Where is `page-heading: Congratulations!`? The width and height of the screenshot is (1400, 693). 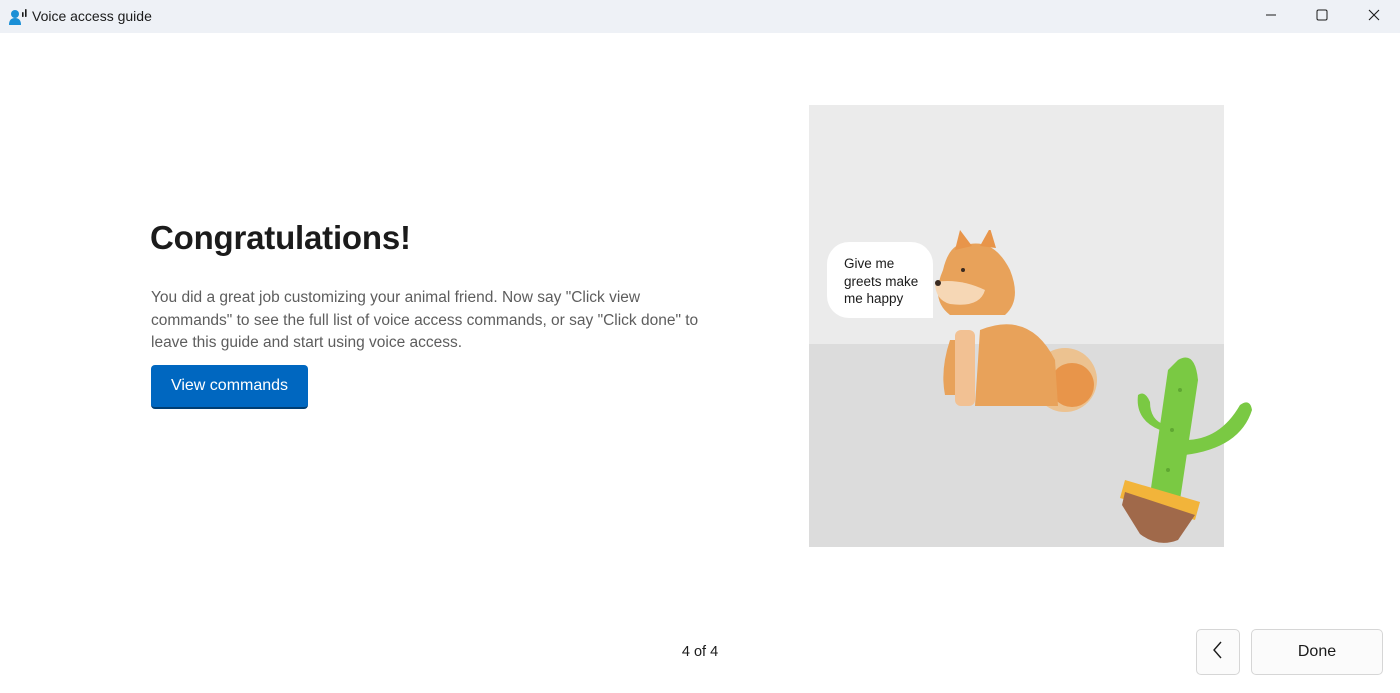
page-heading: Congratulations! is located at coordinates (280, 237).